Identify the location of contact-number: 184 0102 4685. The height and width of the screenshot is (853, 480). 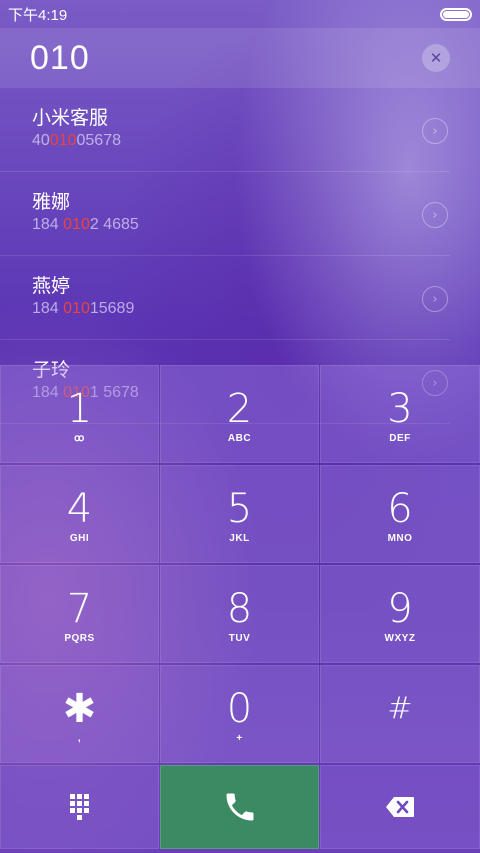
(85, 224).